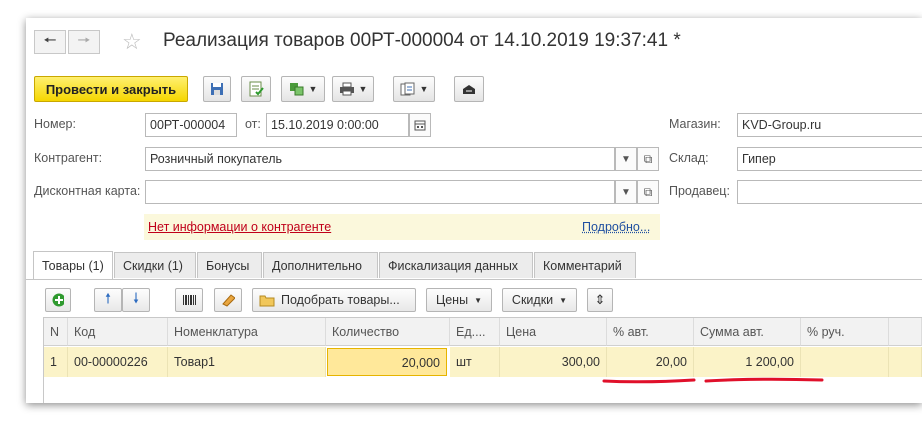  I want to click on date-label: от:, so click(253, 124).